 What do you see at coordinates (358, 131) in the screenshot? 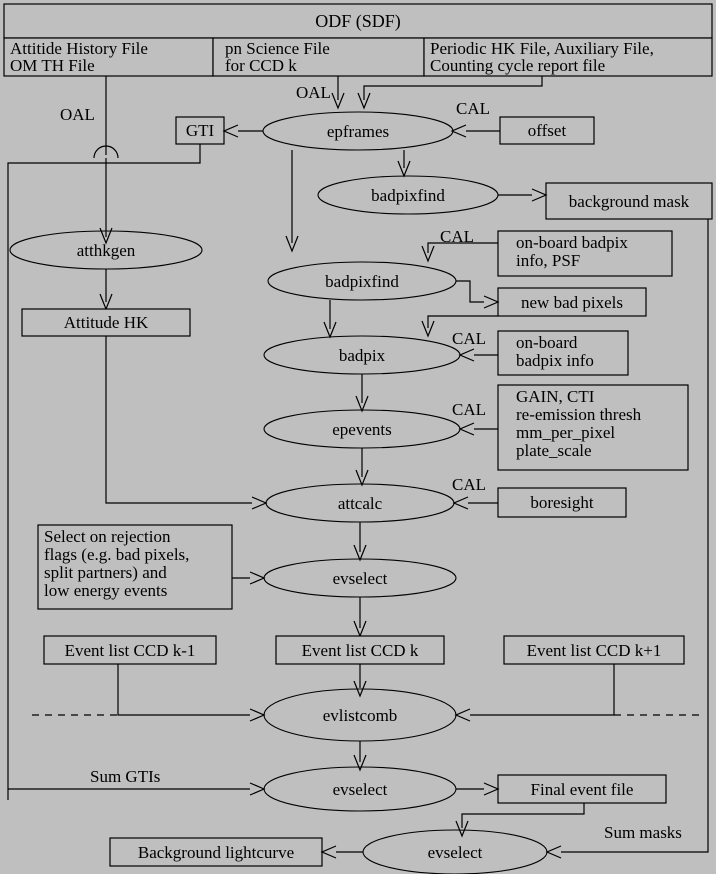
I see `node-epframes-label: epframes` at bounding box center [358, 131].